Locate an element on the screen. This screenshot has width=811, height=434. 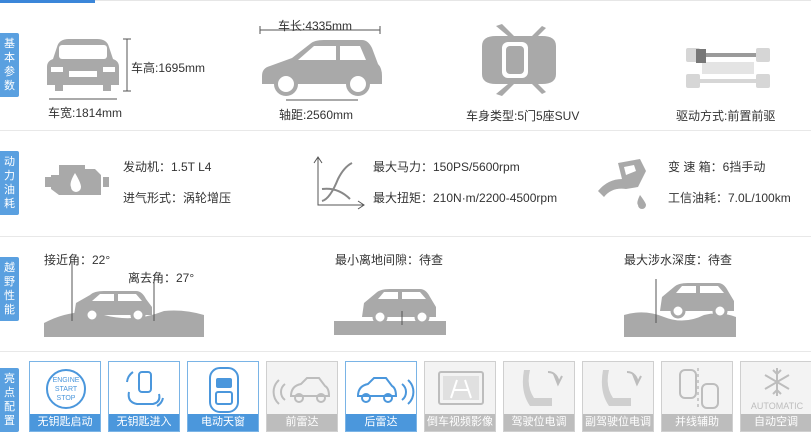
svg-text: ENGINE is located at coordinates (66, 380).